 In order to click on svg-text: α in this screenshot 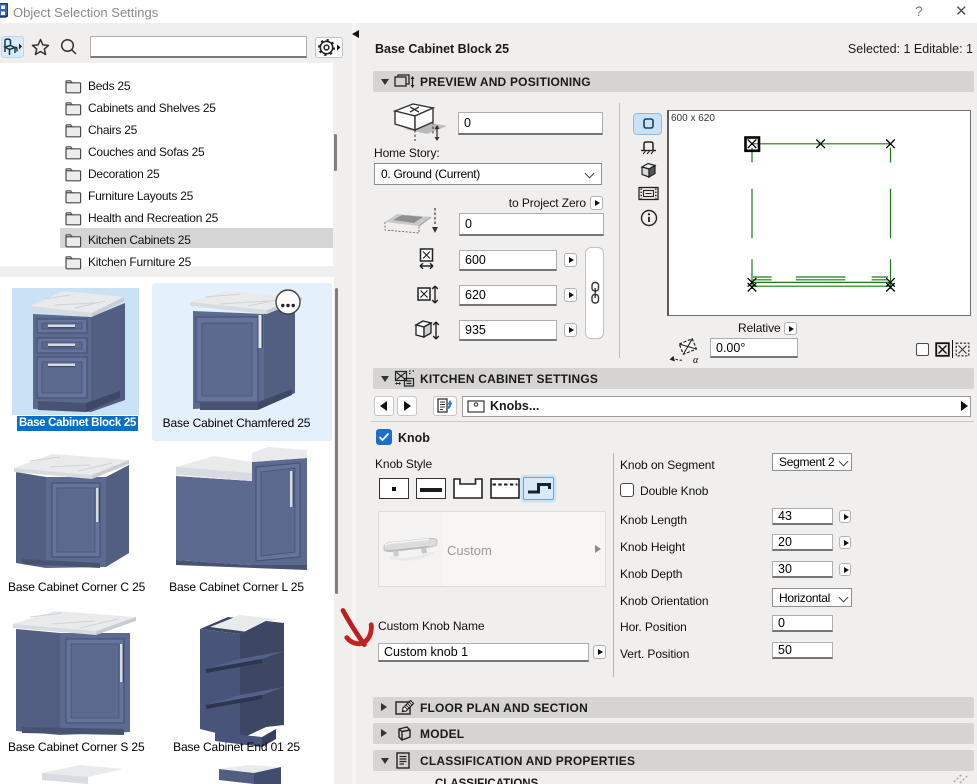, I will do `click(696, 359)`.